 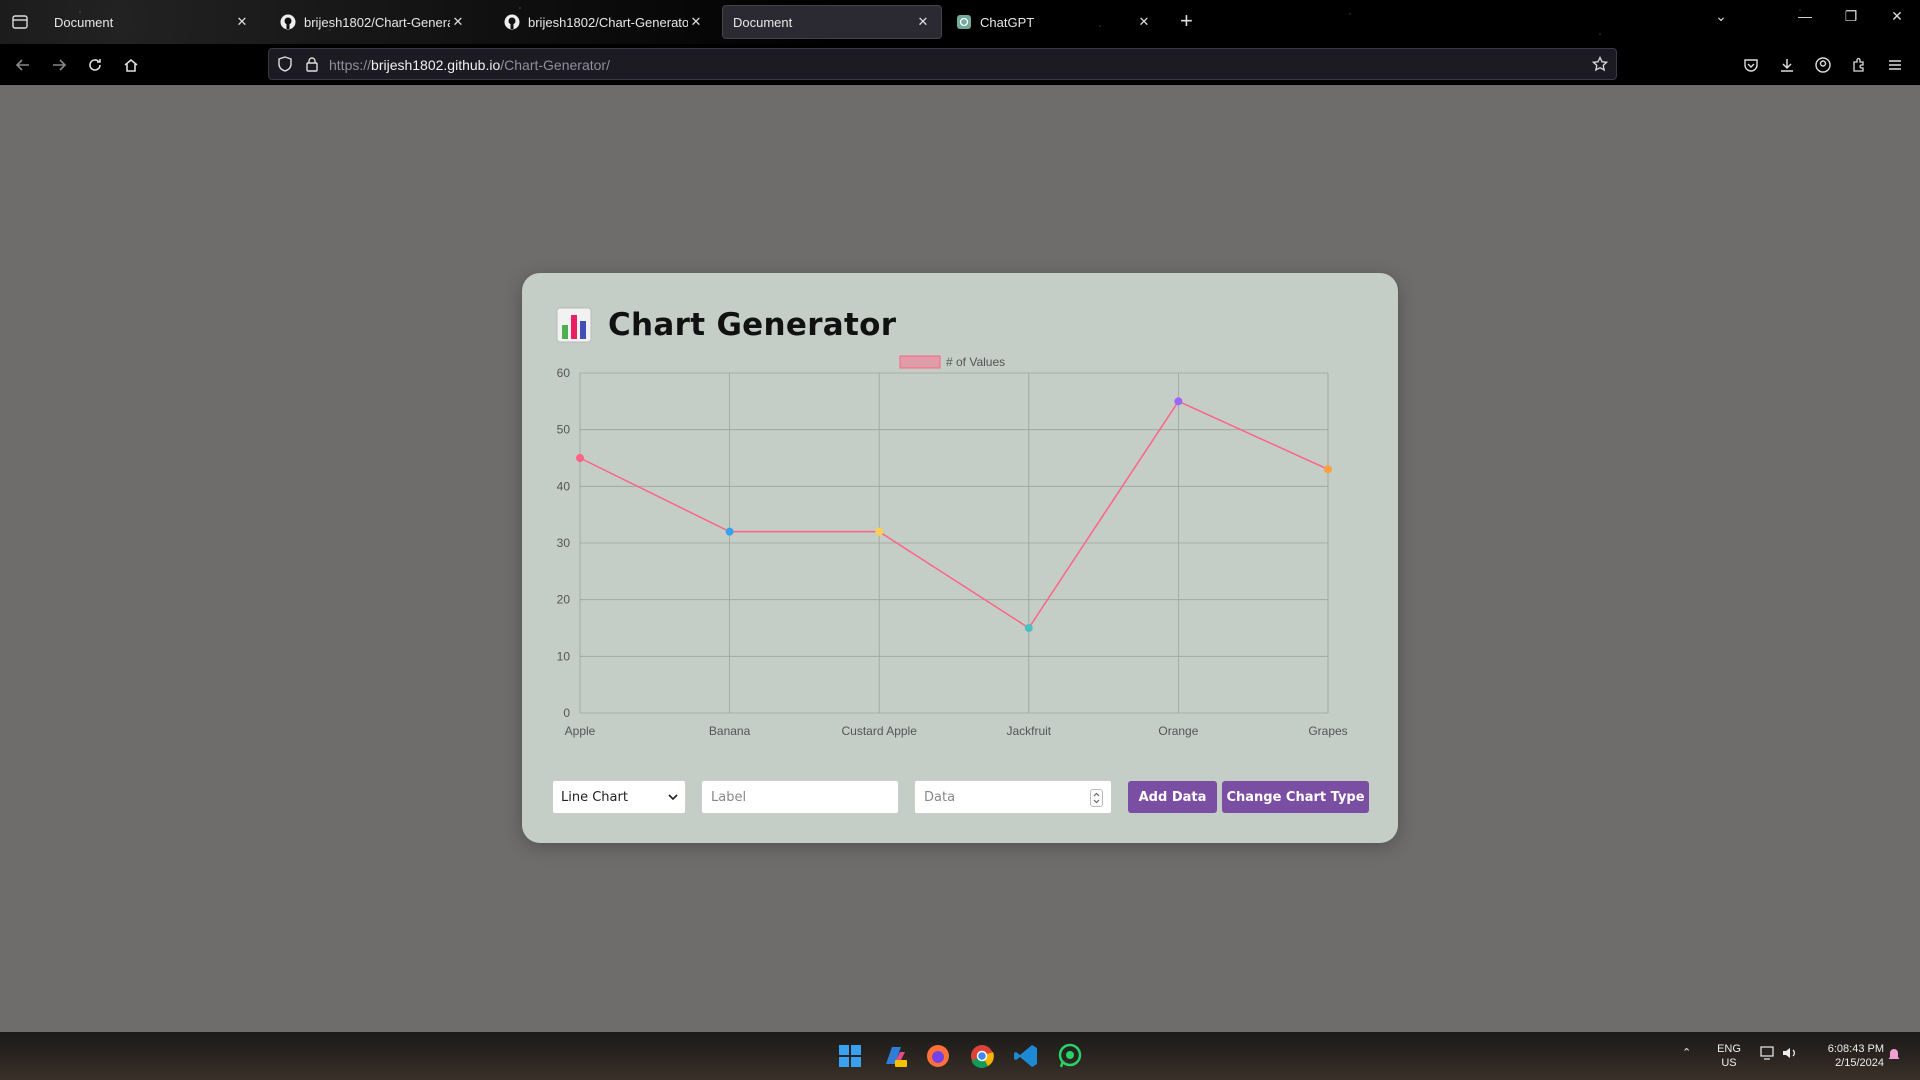 I want to click on data-input: Data, so click(x=1013, y=797).